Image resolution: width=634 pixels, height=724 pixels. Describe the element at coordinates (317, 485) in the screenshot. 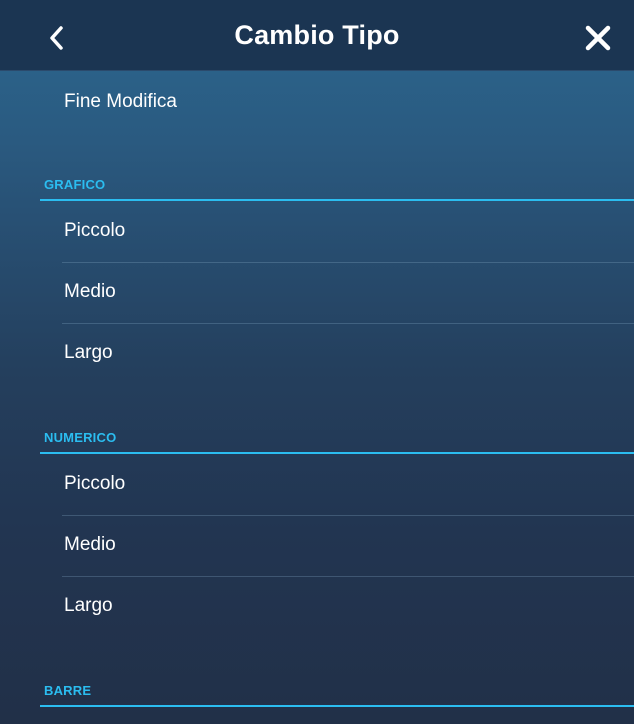

I see `menu-item-numerico-piccolo: Piccolo` at that location.